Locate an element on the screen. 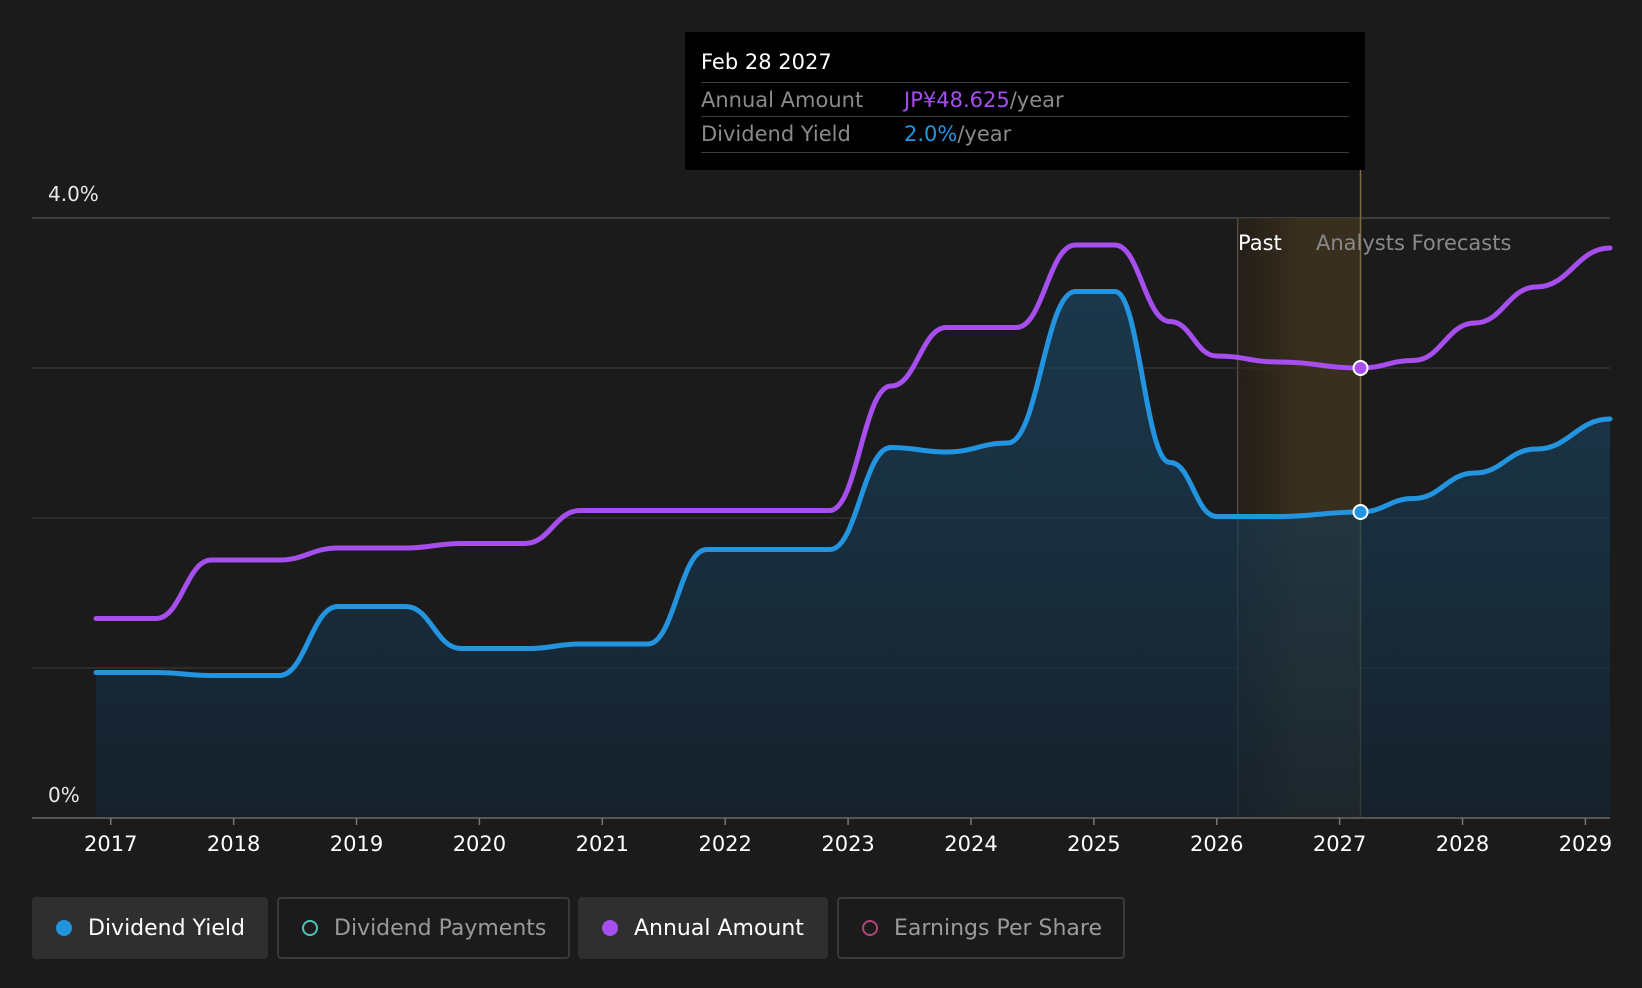 This screenshot has width=1642, height=988. x-tick-label: 2022 is located at coordinates (724, 844).